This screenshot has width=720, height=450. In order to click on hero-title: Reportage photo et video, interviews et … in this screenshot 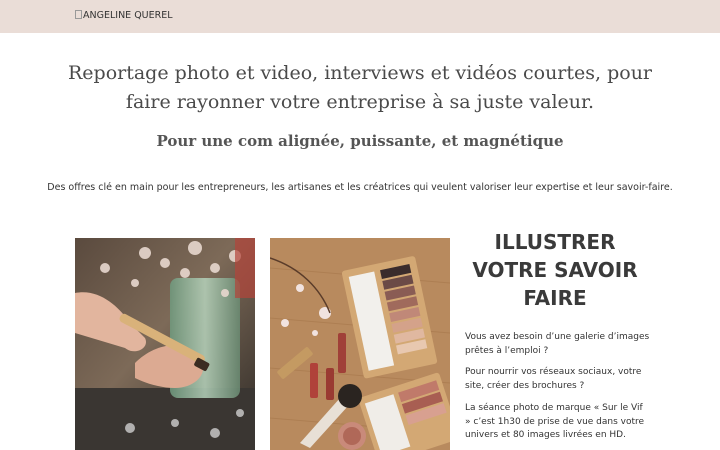, I will do `click(360, 87)`.